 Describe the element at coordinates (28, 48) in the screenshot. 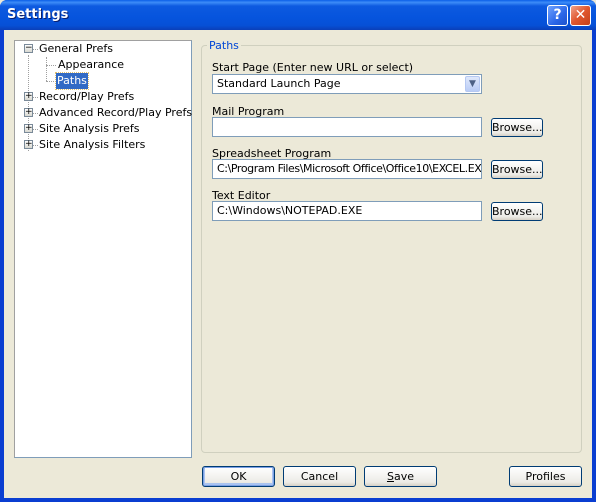

I see `collapse-icon: −` at that location.